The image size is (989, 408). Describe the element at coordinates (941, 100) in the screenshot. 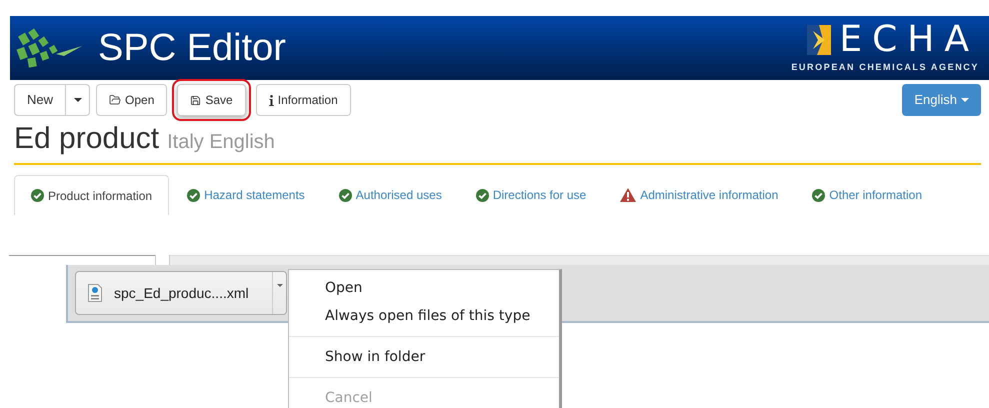

I see `language-dropdown: English` at that location.